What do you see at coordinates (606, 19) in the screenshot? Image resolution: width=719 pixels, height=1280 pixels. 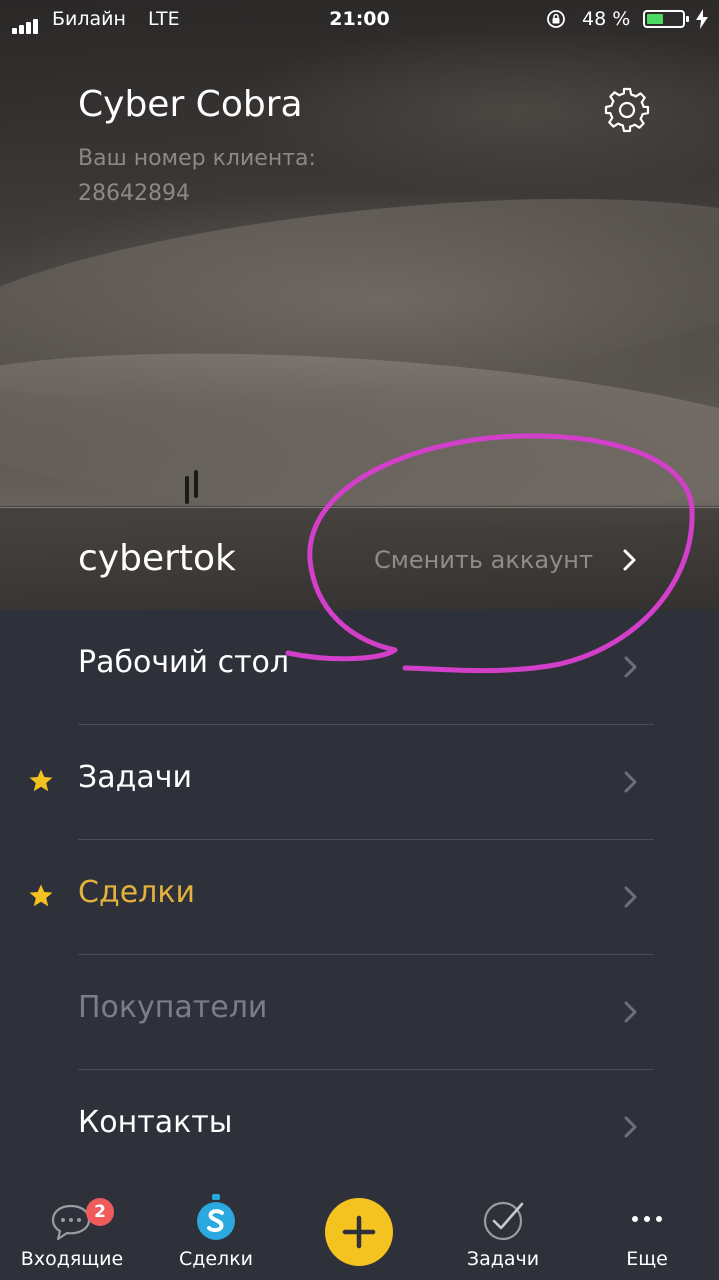 I see `battery-percent: 48 %` at bounding box center [606, 19].